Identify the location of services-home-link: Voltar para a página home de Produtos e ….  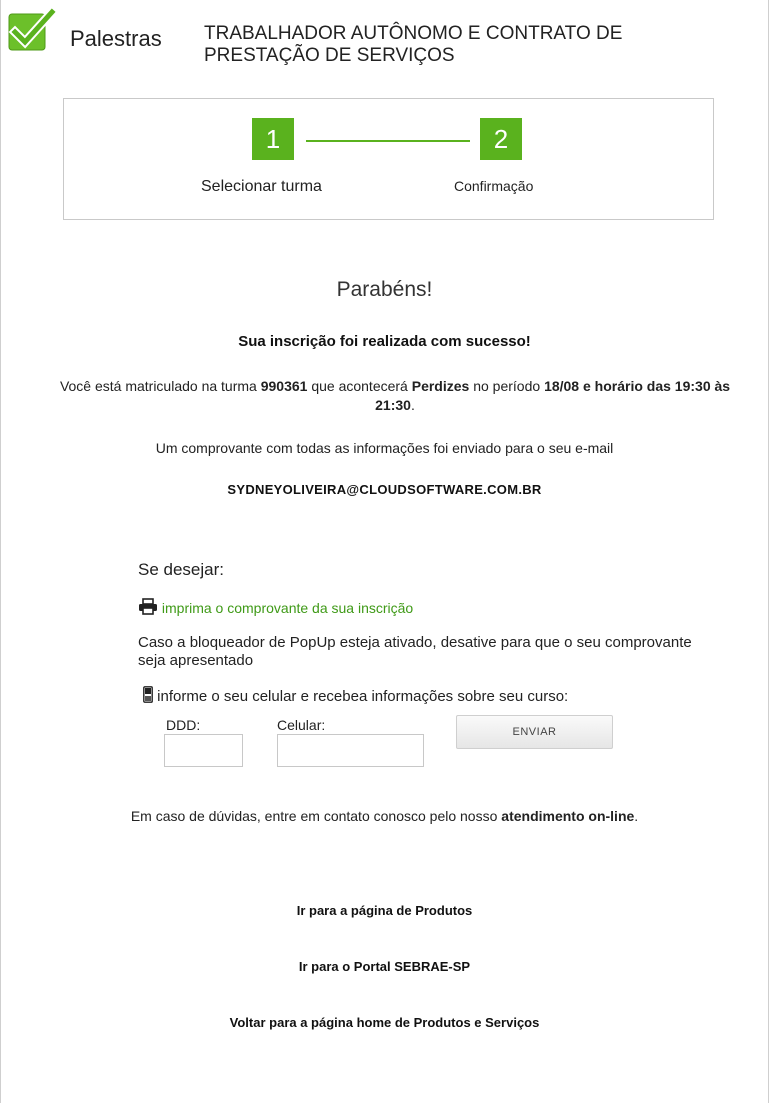
(385, 1022).